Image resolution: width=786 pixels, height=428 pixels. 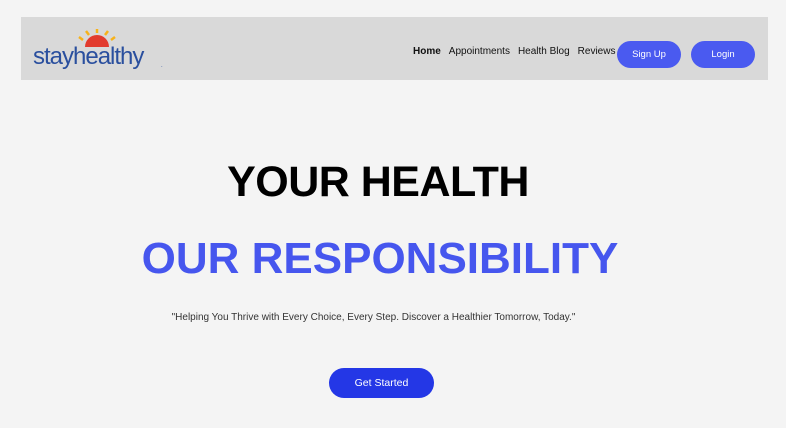 I want to click on brand-mark: ., so click(x=162, y=66).